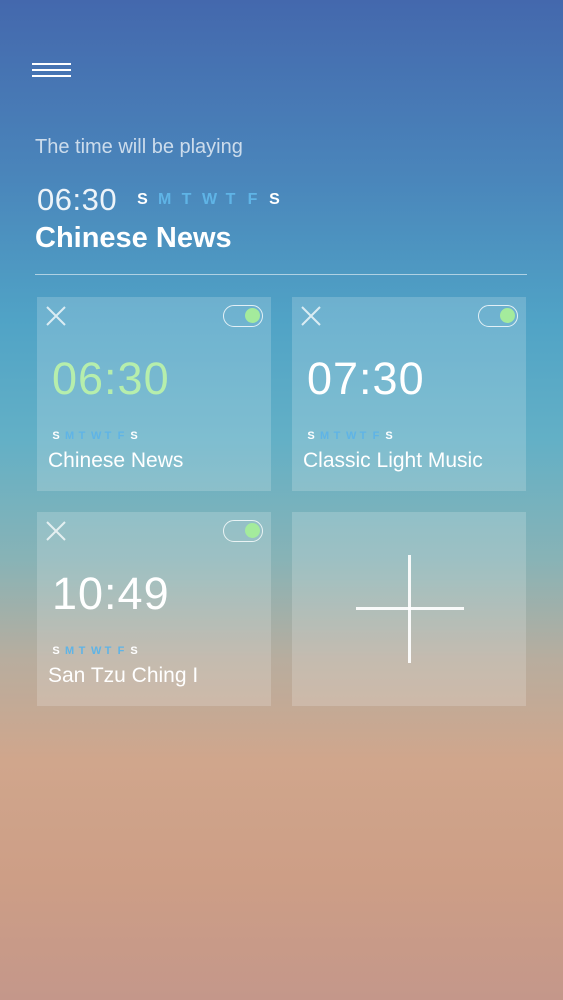 The width and height of the screenshot is (563, 1000). I want to click on next-alarm-days: S M T W T F S, so click(208, 200).